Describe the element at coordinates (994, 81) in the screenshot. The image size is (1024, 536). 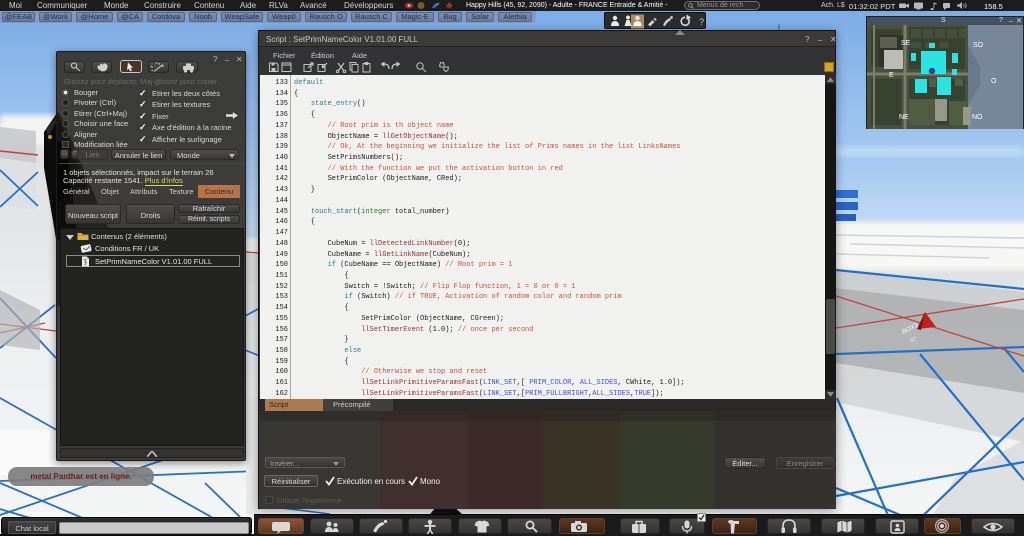
I see `svg-text: O` at that location.